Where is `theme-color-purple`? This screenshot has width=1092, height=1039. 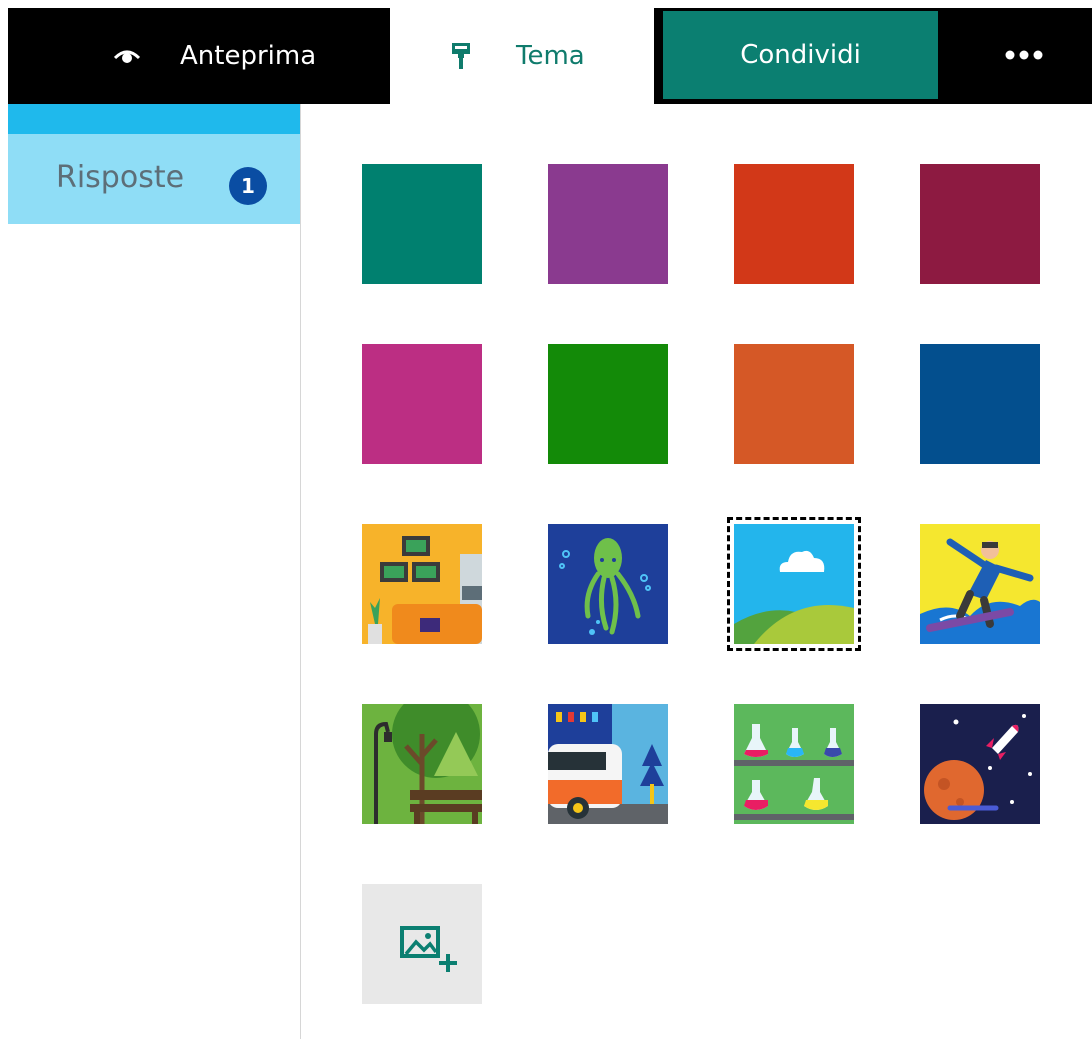
theme-color-purple is located at coordinates (608, 224).